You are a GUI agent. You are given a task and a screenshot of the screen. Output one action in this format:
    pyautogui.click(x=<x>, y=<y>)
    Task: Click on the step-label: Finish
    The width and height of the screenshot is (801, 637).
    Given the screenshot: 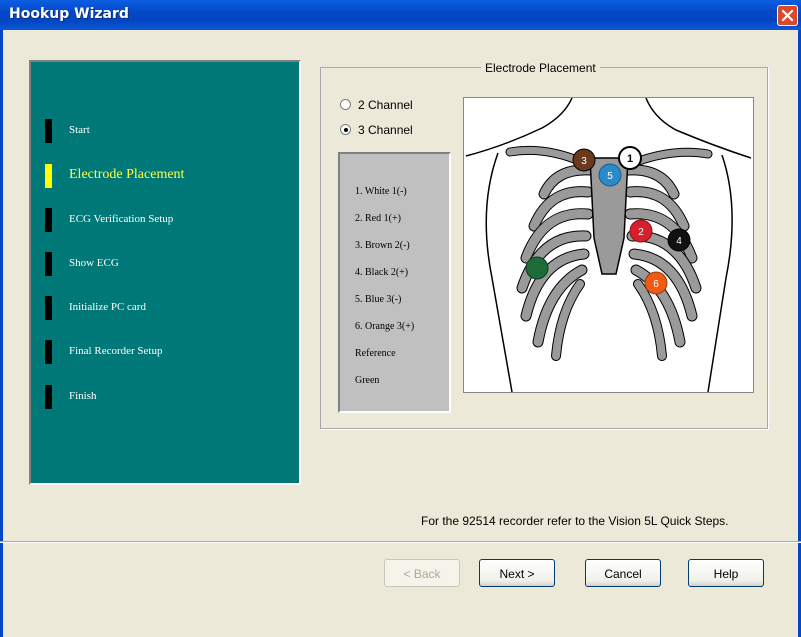 What is the action you would take?
    pyautogui.click(x=83, y=396)
    